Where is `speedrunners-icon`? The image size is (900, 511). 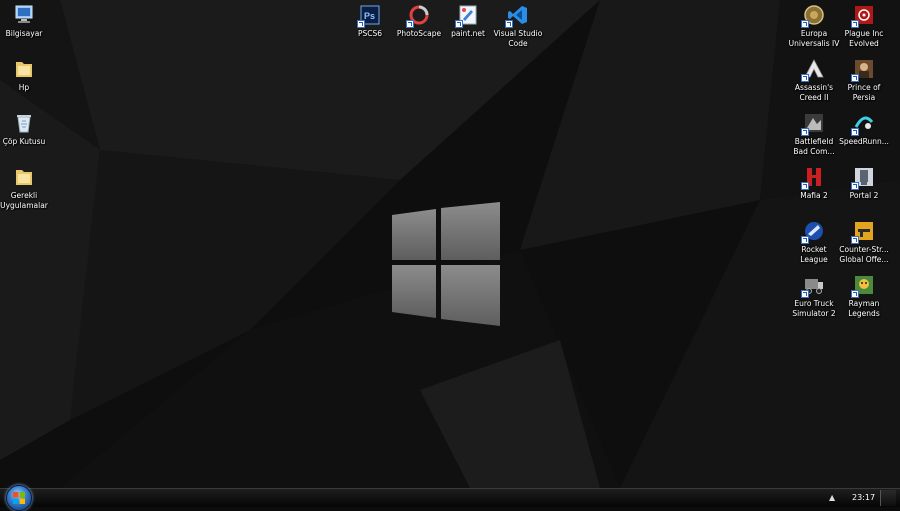 speedrunners-icon is located at coordinates (863, 124).